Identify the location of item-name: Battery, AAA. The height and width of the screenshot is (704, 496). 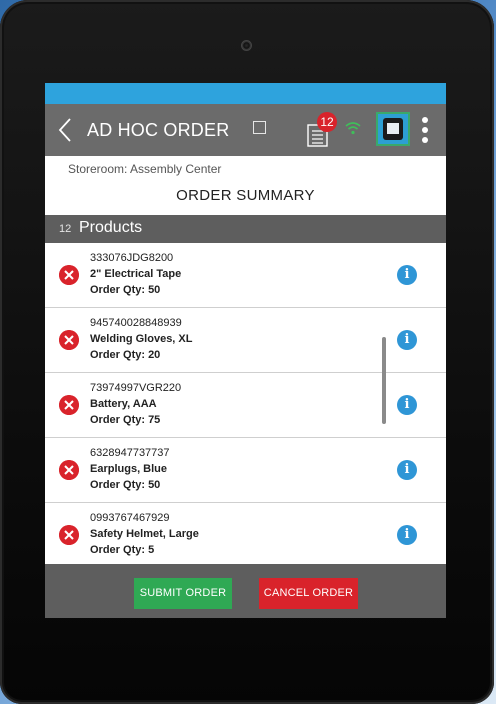
(123, 404).